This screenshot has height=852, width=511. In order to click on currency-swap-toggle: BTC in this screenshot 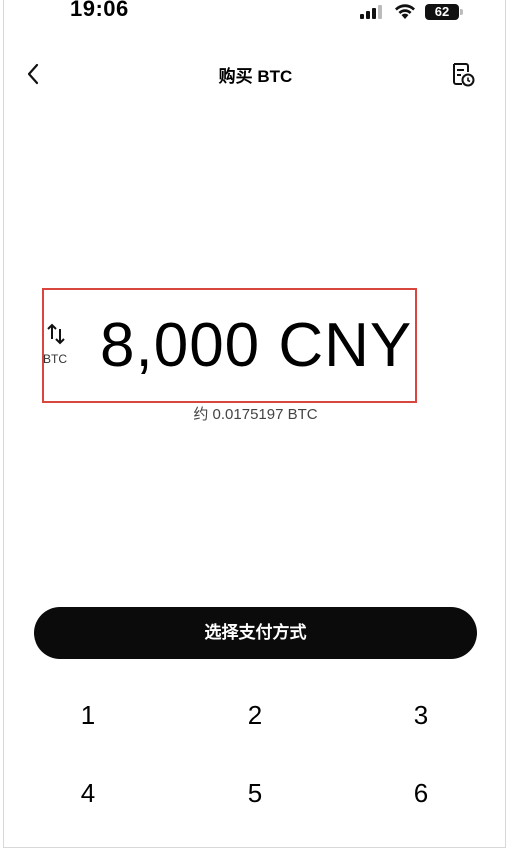, I will do `click(57, 345)`.